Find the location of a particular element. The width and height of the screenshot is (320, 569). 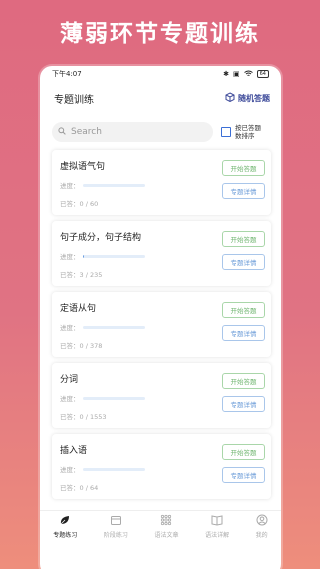

wifi-icon is located at coordinates (248, 74).